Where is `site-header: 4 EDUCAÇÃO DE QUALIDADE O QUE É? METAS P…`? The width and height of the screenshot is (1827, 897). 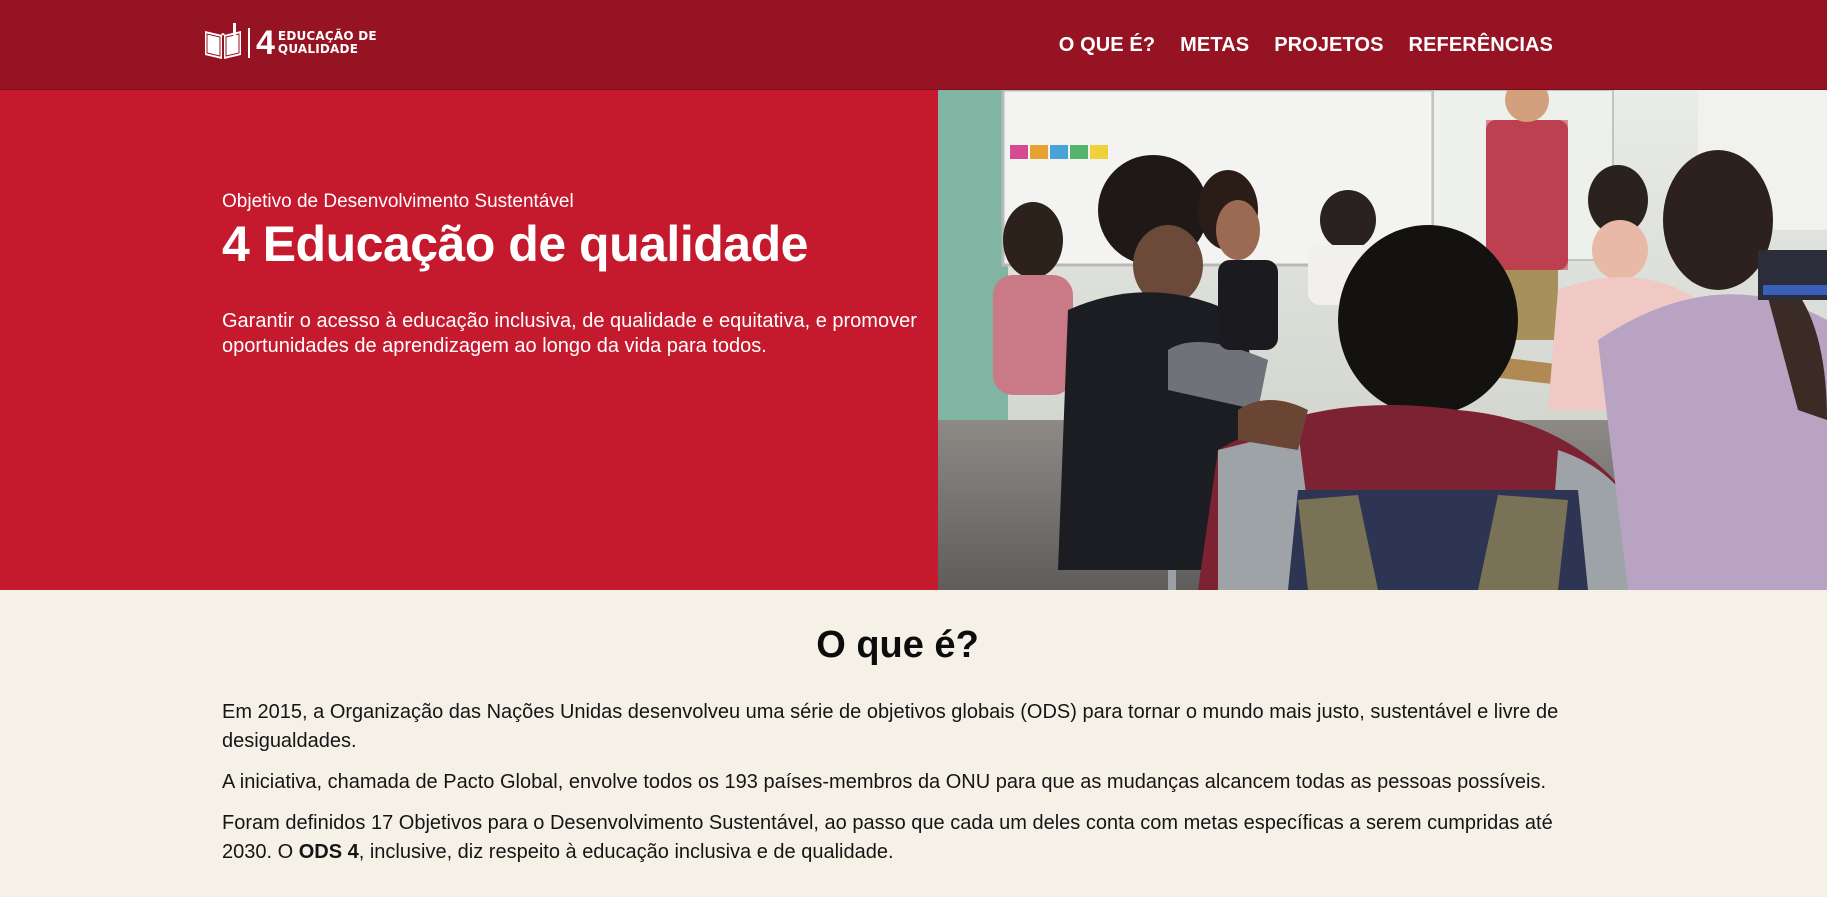
site-header: 4 EDUCAÇÃO DE QUALIDADE O QUE É? METAS P… is located at coordinates (913, 45).